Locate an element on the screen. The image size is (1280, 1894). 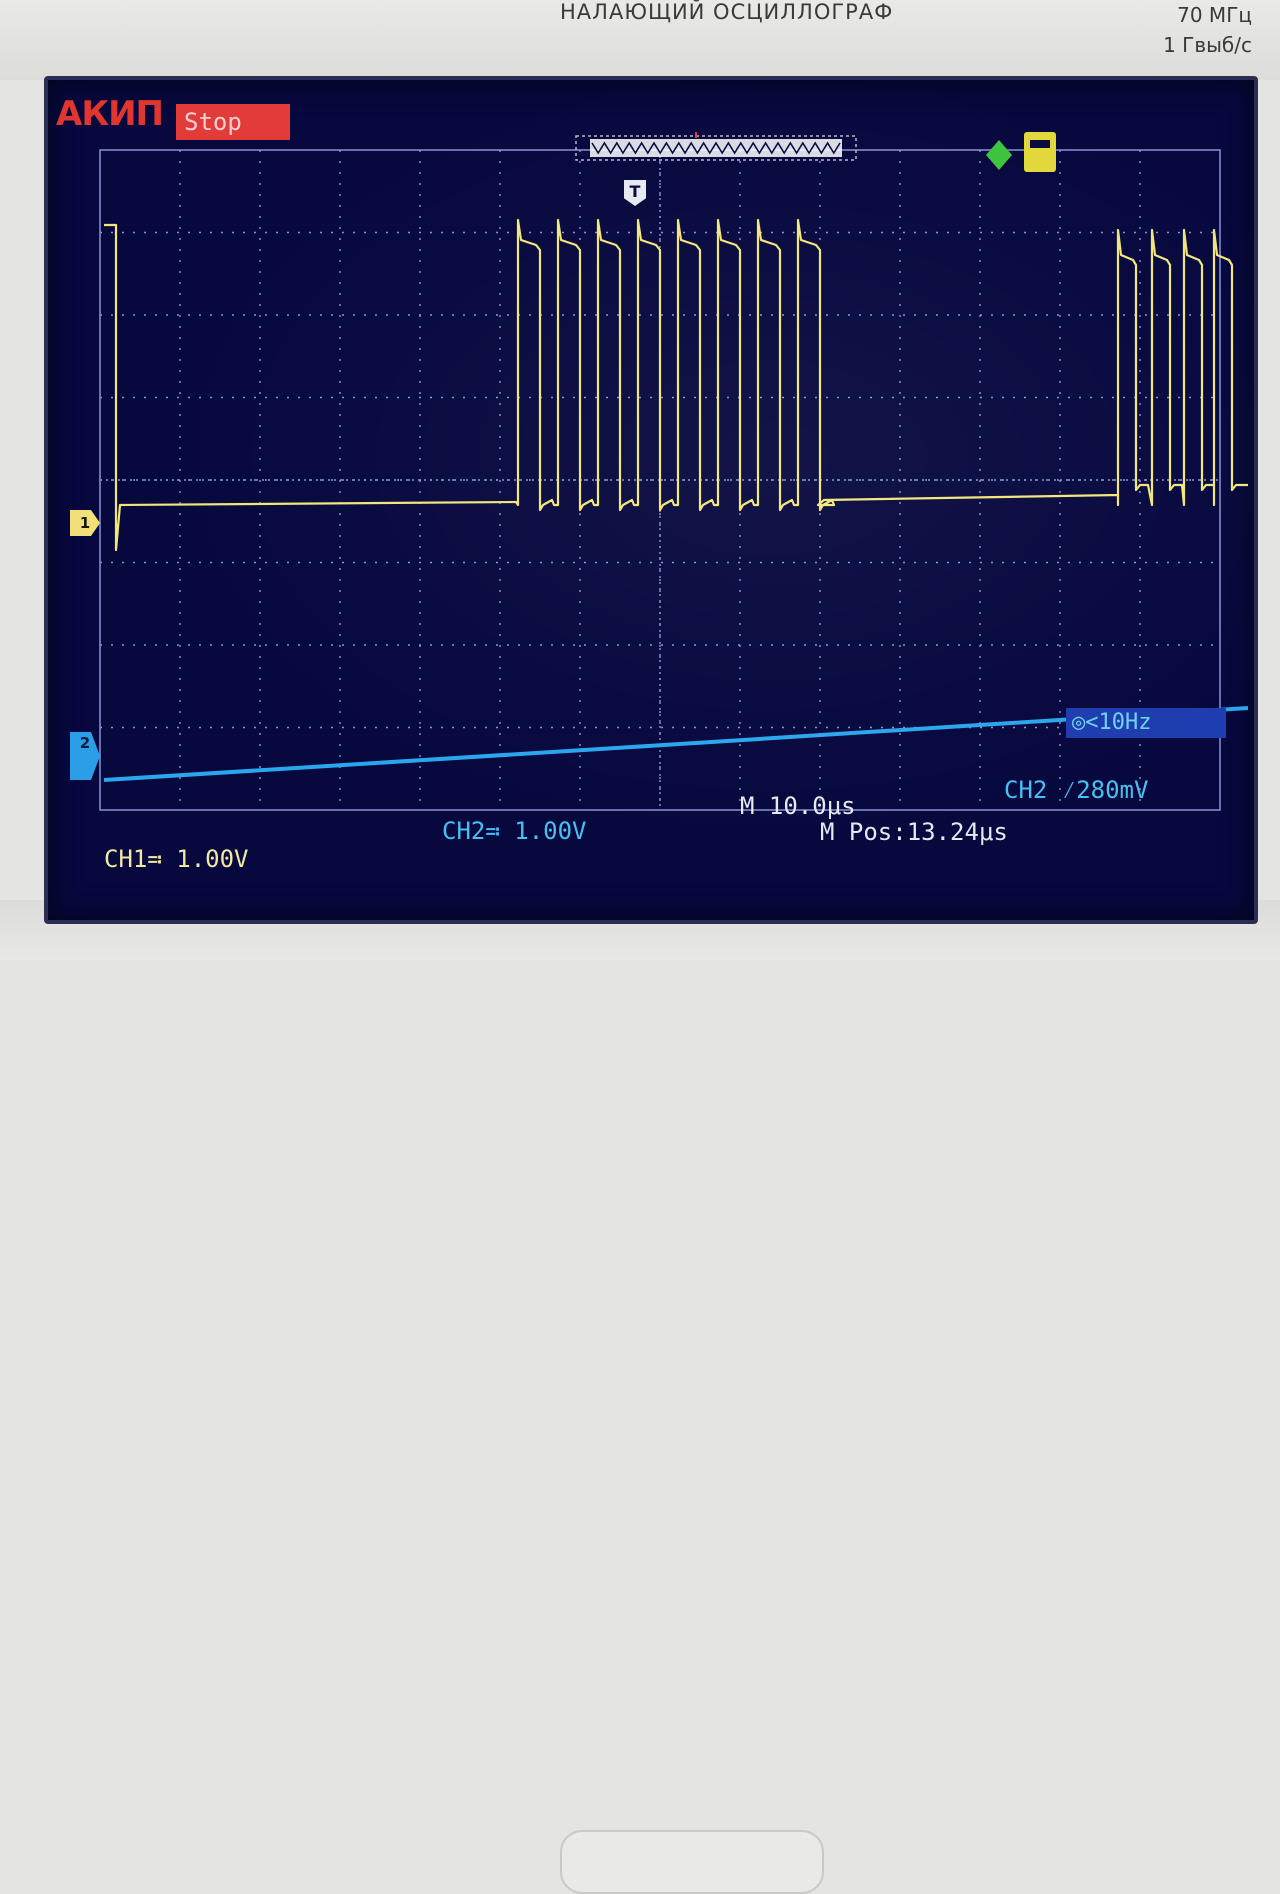
ch1-scale-label: CH1≕ 1.00V is located at coordinates (176, 859).